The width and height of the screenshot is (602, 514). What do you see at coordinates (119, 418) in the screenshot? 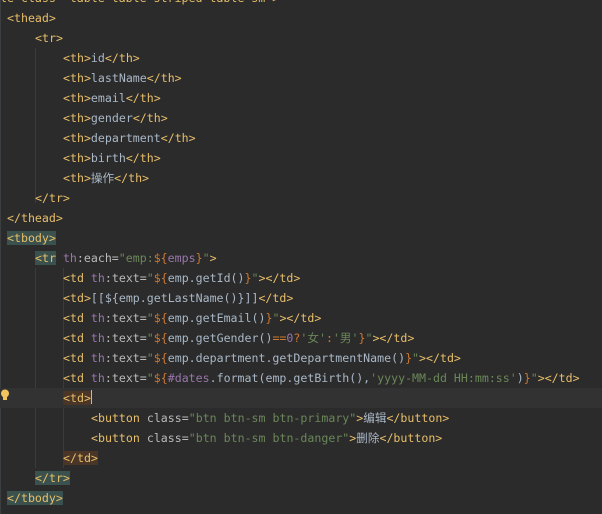
I see `code-token: <button` at bounding box center [119, 418].